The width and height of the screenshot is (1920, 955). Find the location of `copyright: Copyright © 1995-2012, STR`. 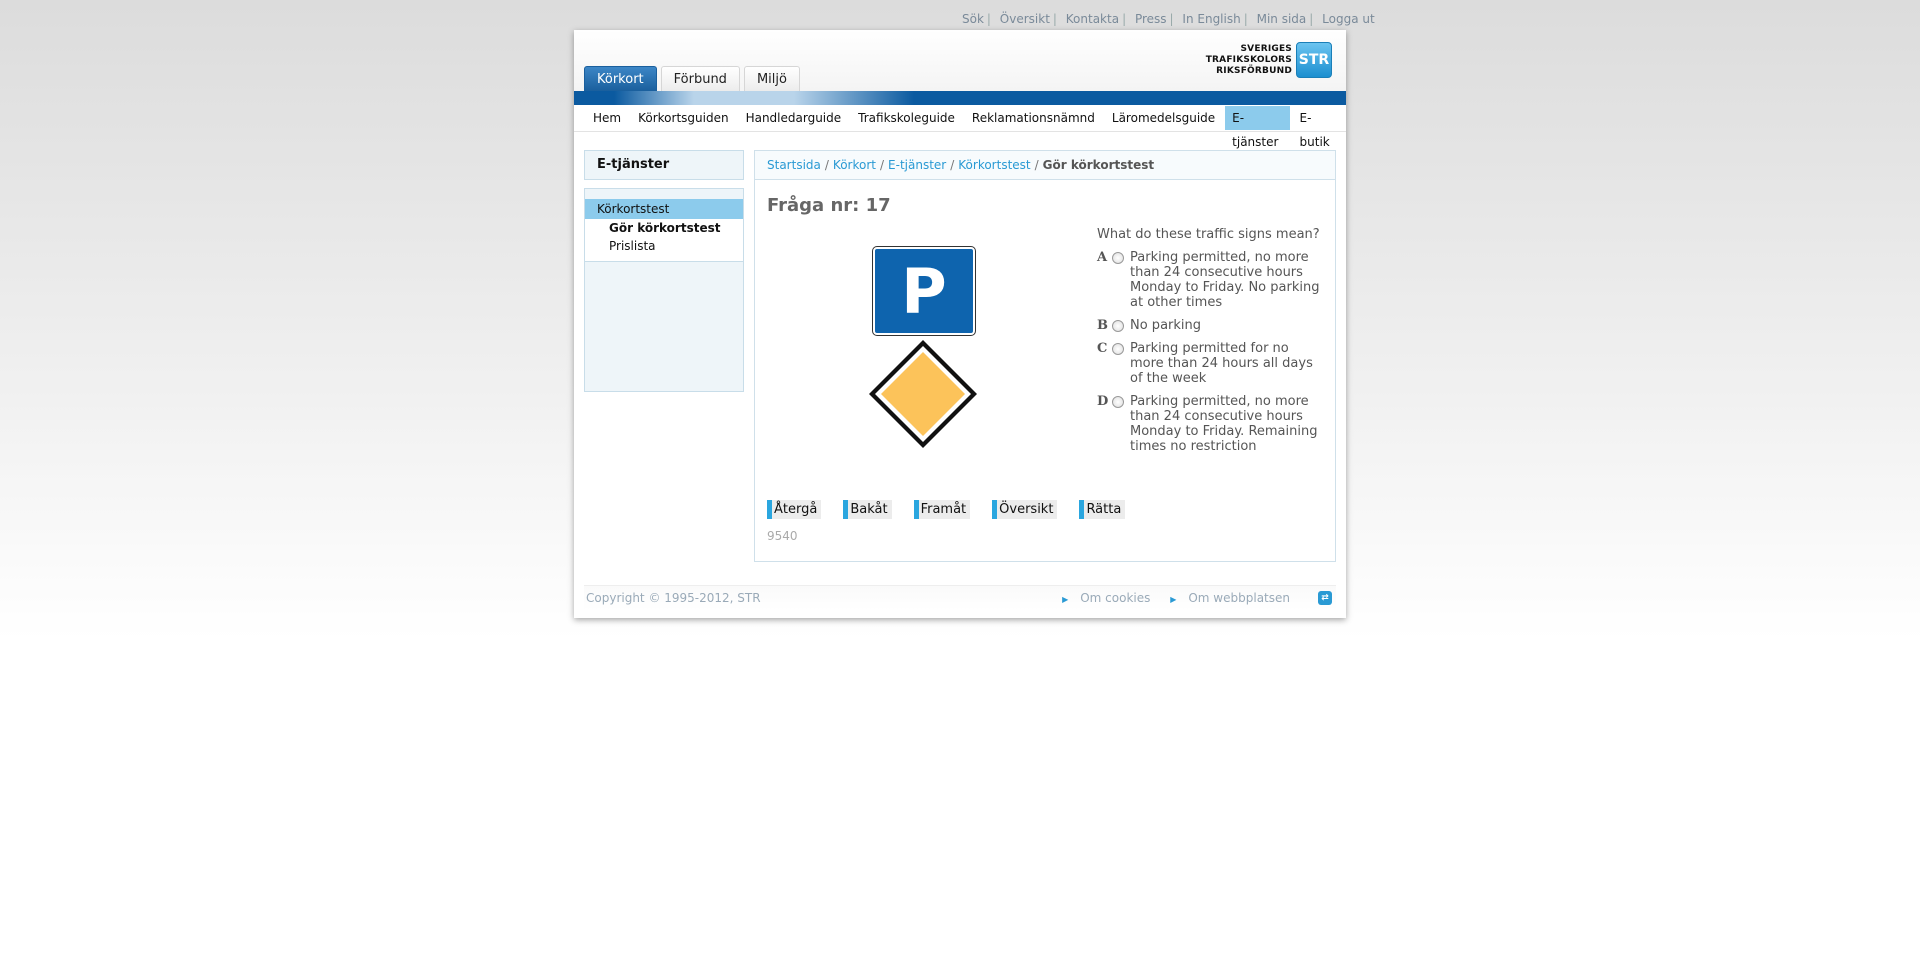

copyright: Copyright © 1995-2012, STR is located at coordinates (673, 598).